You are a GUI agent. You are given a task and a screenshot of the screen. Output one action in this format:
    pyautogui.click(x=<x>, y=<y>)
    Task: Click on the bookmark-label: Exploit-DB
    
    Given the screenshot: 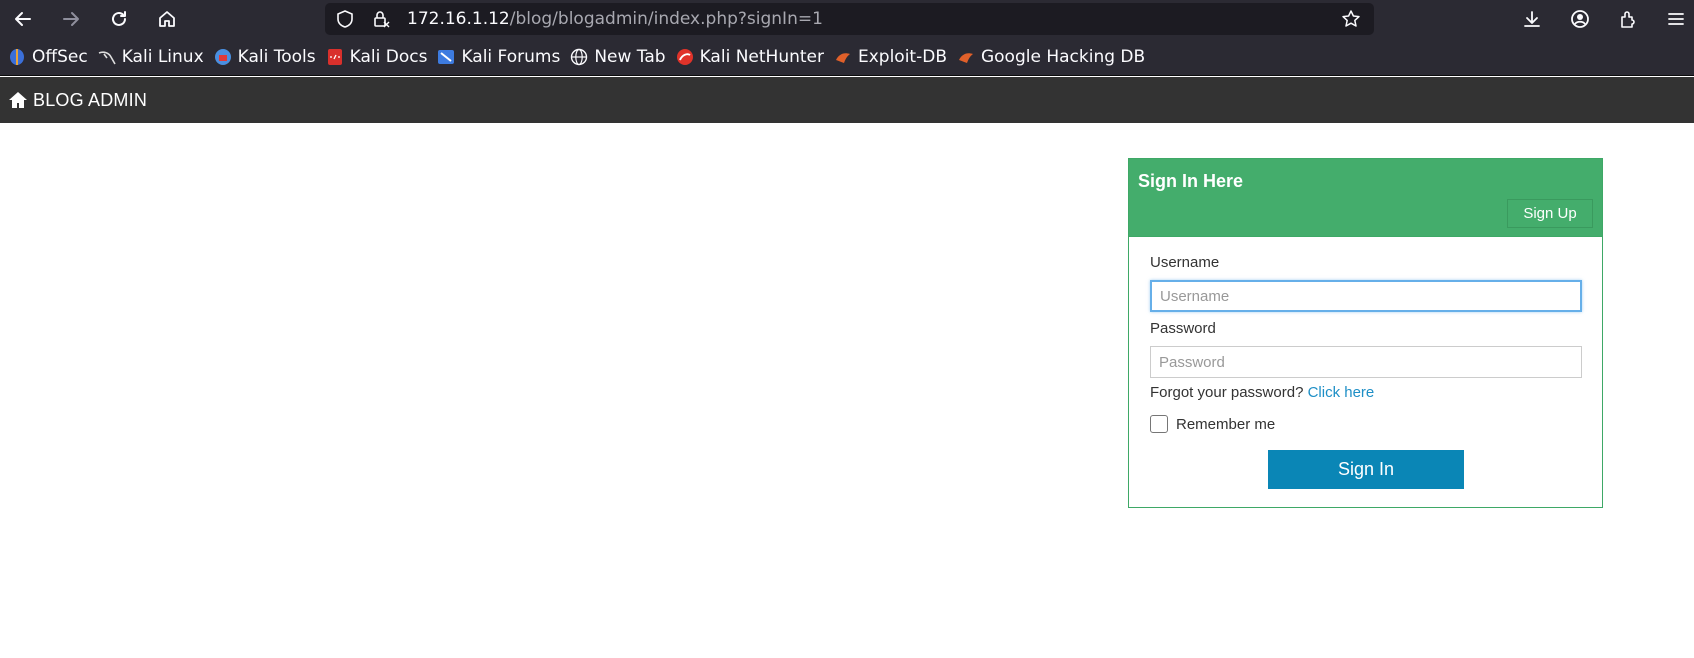 What is the action you would take?
    pyautogui.click(x=902, y=56)
    